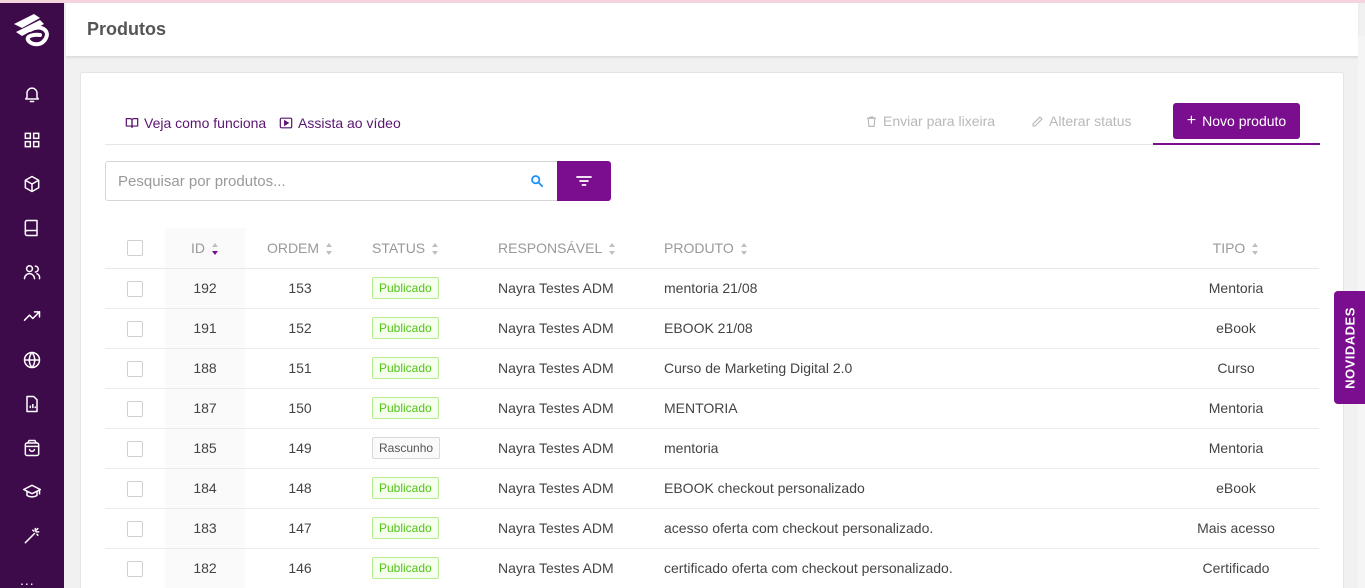 The image size is (1365, 588). I want to click on cell-id: 182, so click(205, 568).